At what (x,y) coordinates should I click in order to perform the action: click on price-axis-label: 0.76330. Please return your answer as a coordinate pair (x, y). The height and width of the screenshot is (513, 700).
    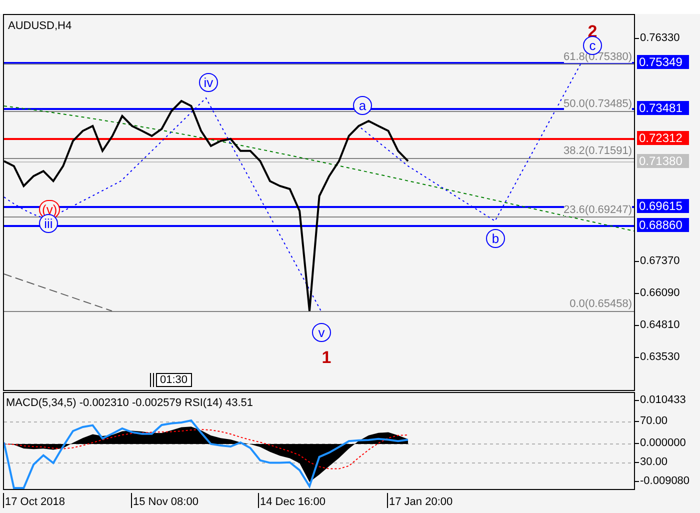
    Looking at the image, I should click on (657, 38).